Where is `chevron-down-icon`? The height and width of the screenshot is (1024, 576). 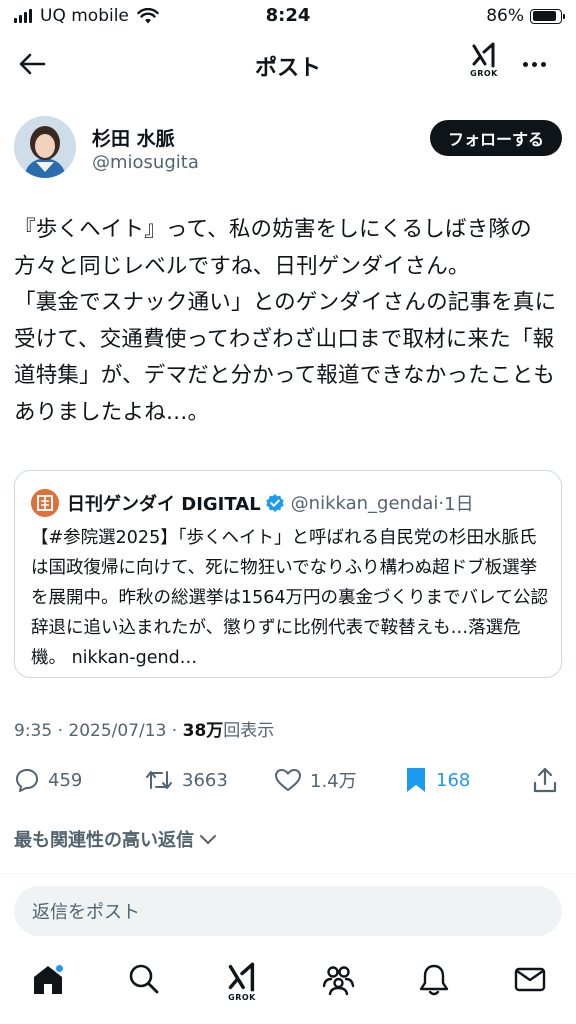 chevron-down-icon is located at coordinates (208, 839).